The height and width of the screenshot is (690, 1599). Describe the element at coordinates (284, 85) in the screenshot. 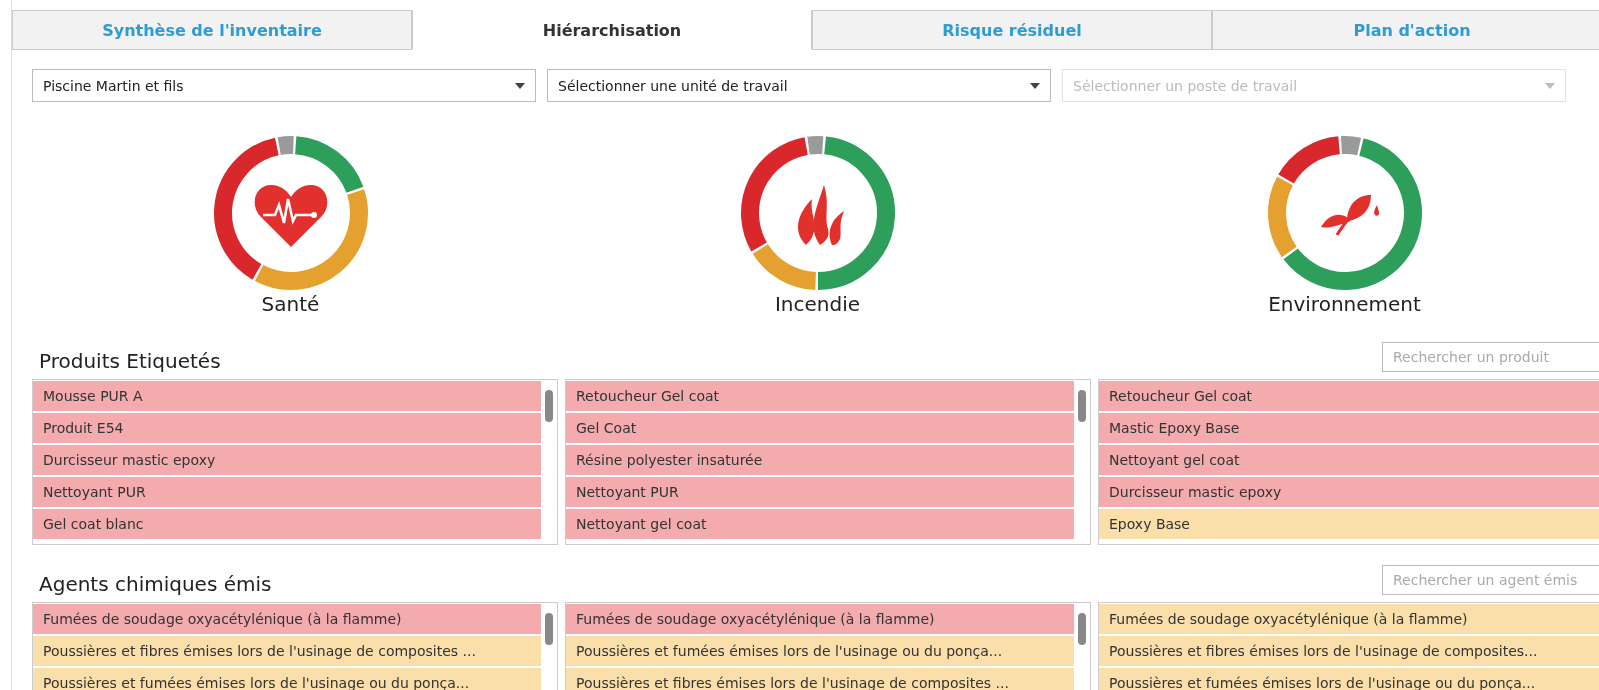

I see `dropdown: Piscine Martin et fils` at that location.